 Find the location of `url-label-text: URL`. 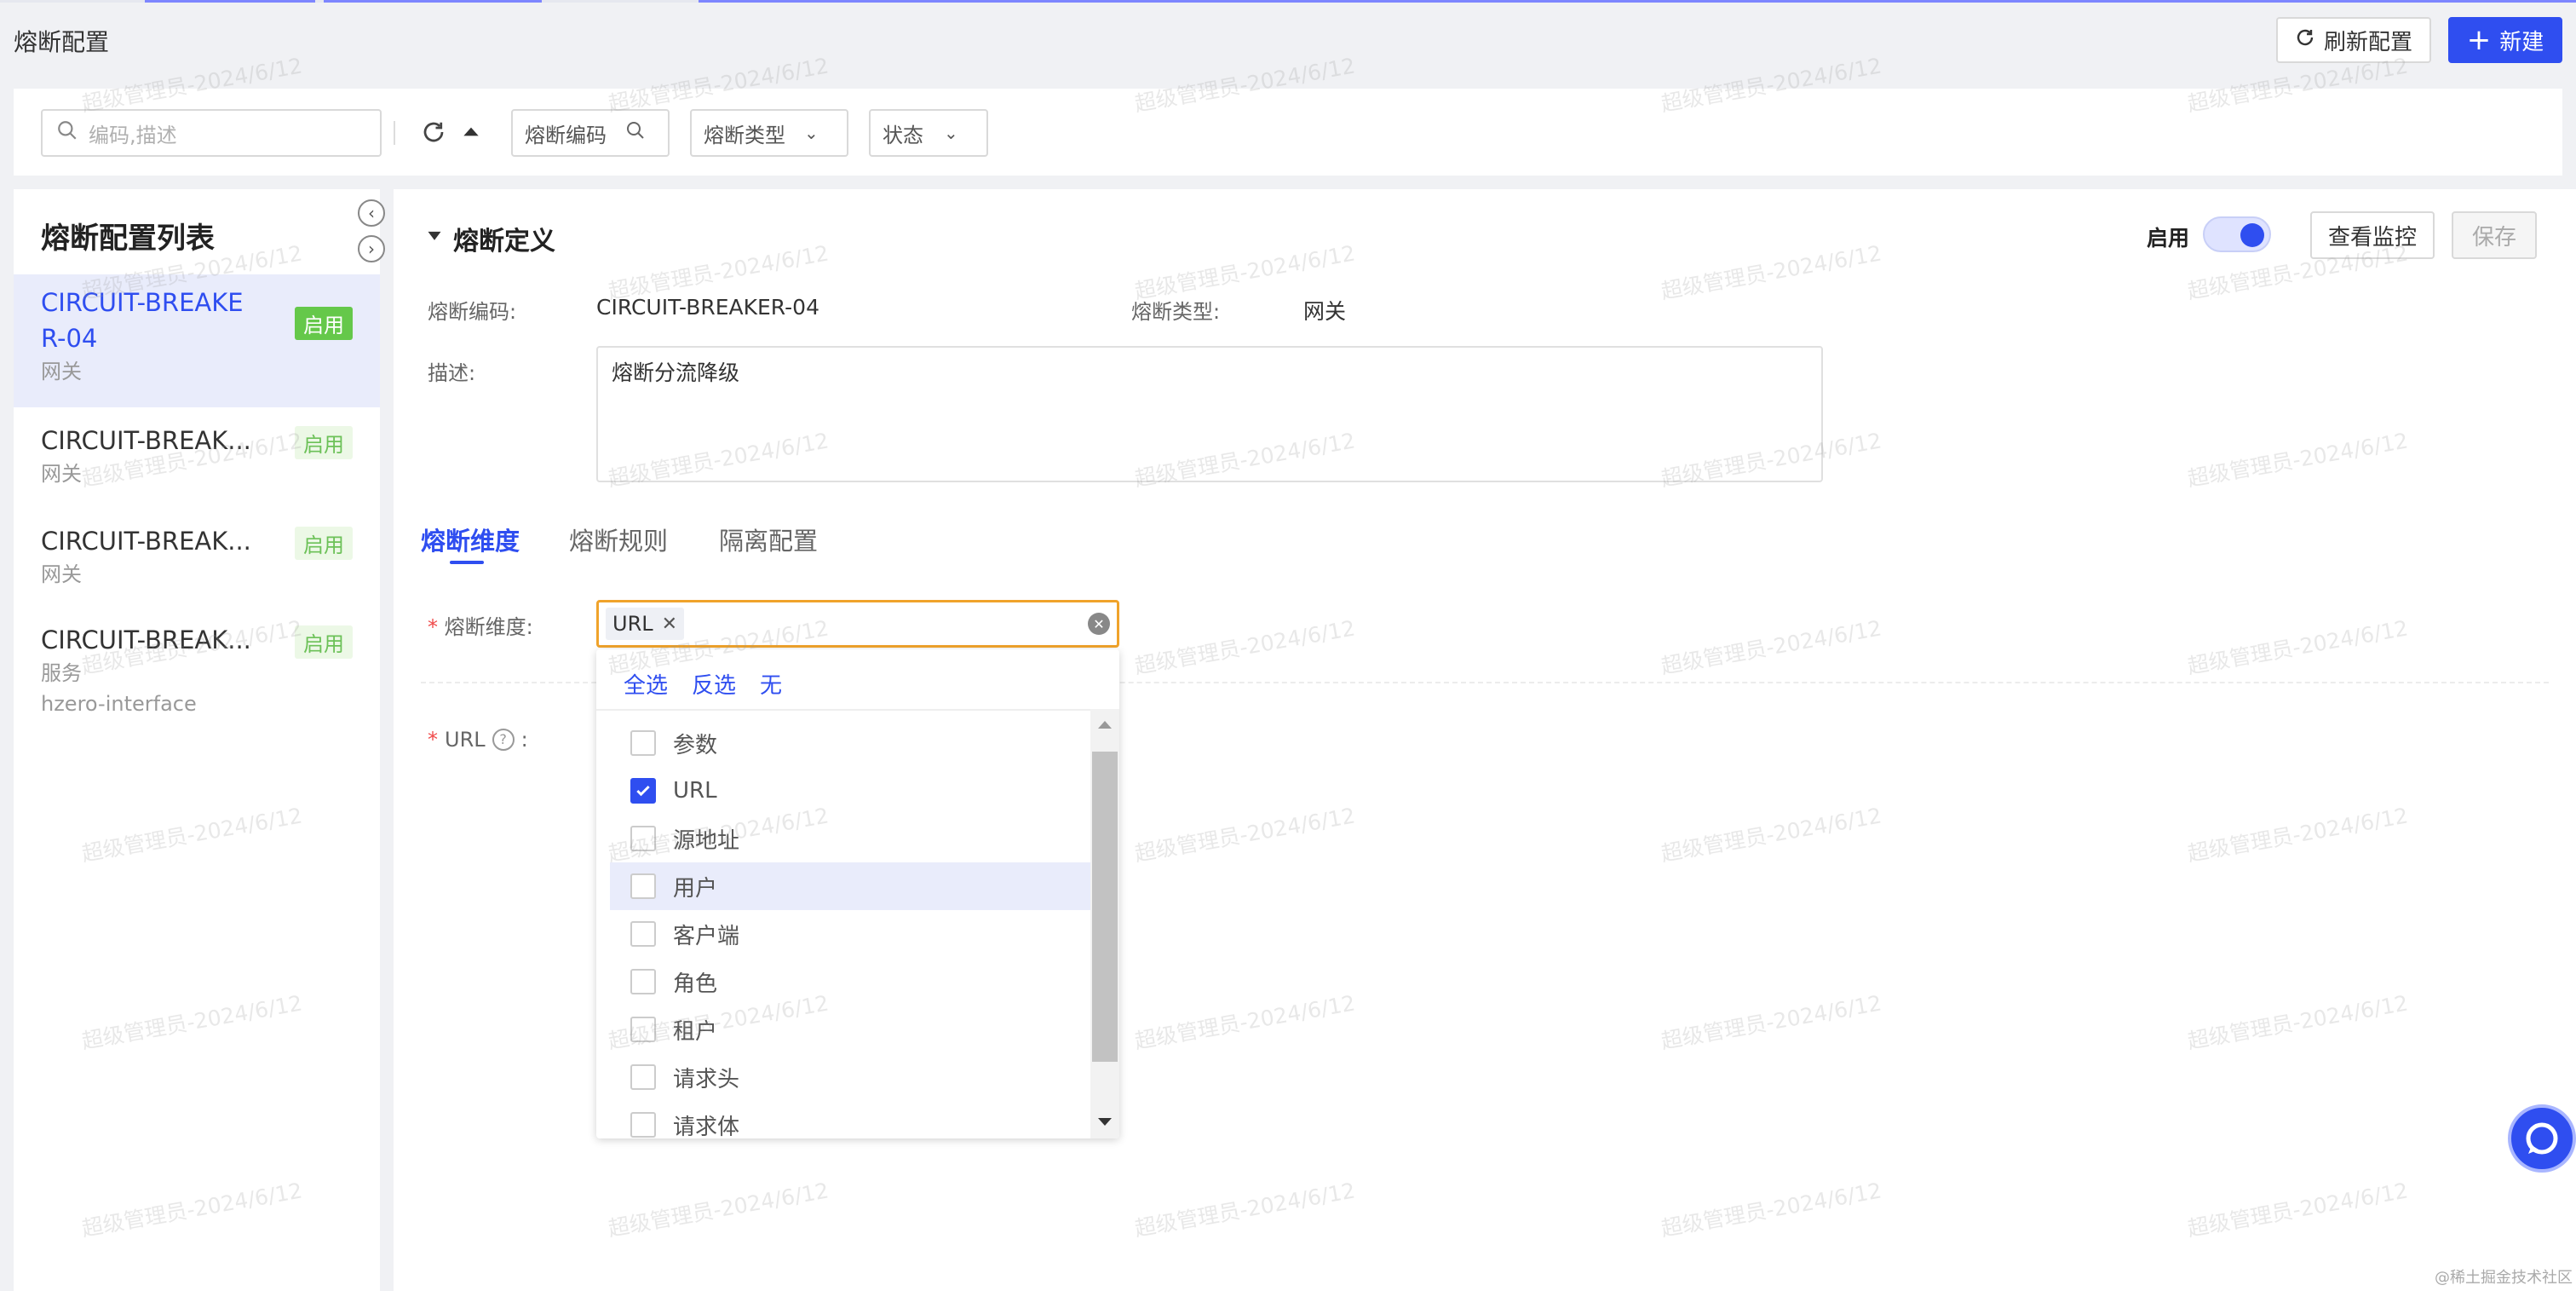

url-label-text: URL is located at coordinates (466, 740).